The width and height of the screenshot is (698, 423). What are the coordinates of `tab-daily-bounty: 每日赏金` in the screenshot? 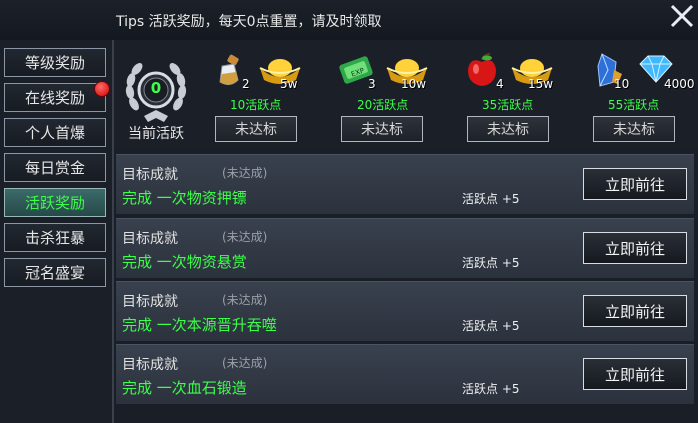 It's located at (55, 167).